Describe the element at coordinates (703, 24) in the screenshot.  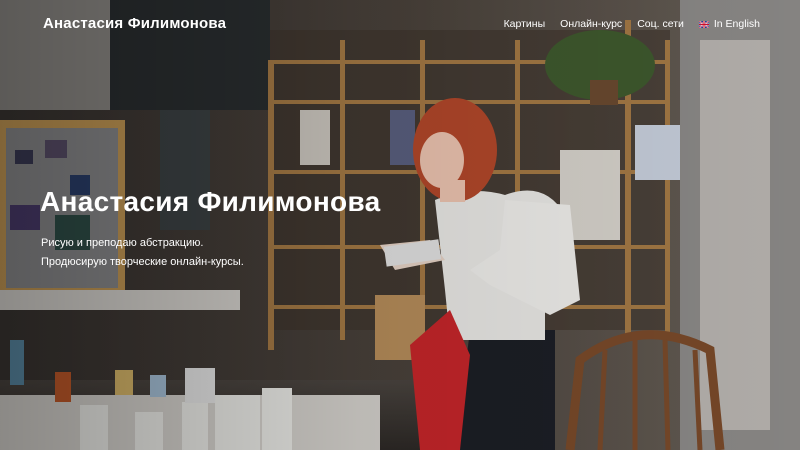
I see `uk-flag-icon` at that location.